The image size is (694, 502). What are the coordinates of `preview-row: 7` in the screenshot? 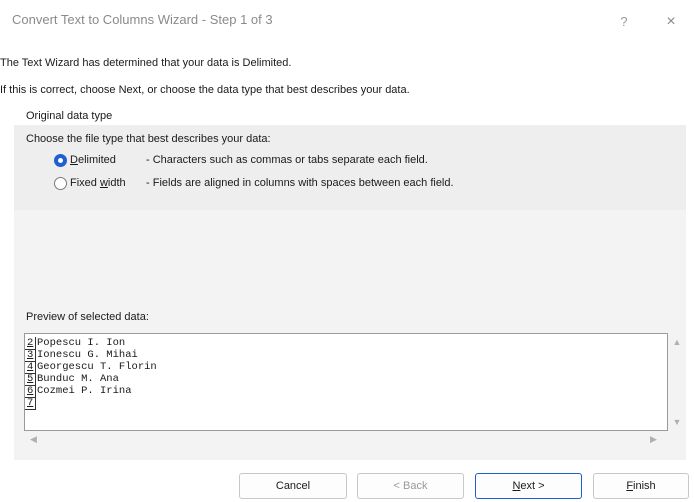 It's located at (31, 403).